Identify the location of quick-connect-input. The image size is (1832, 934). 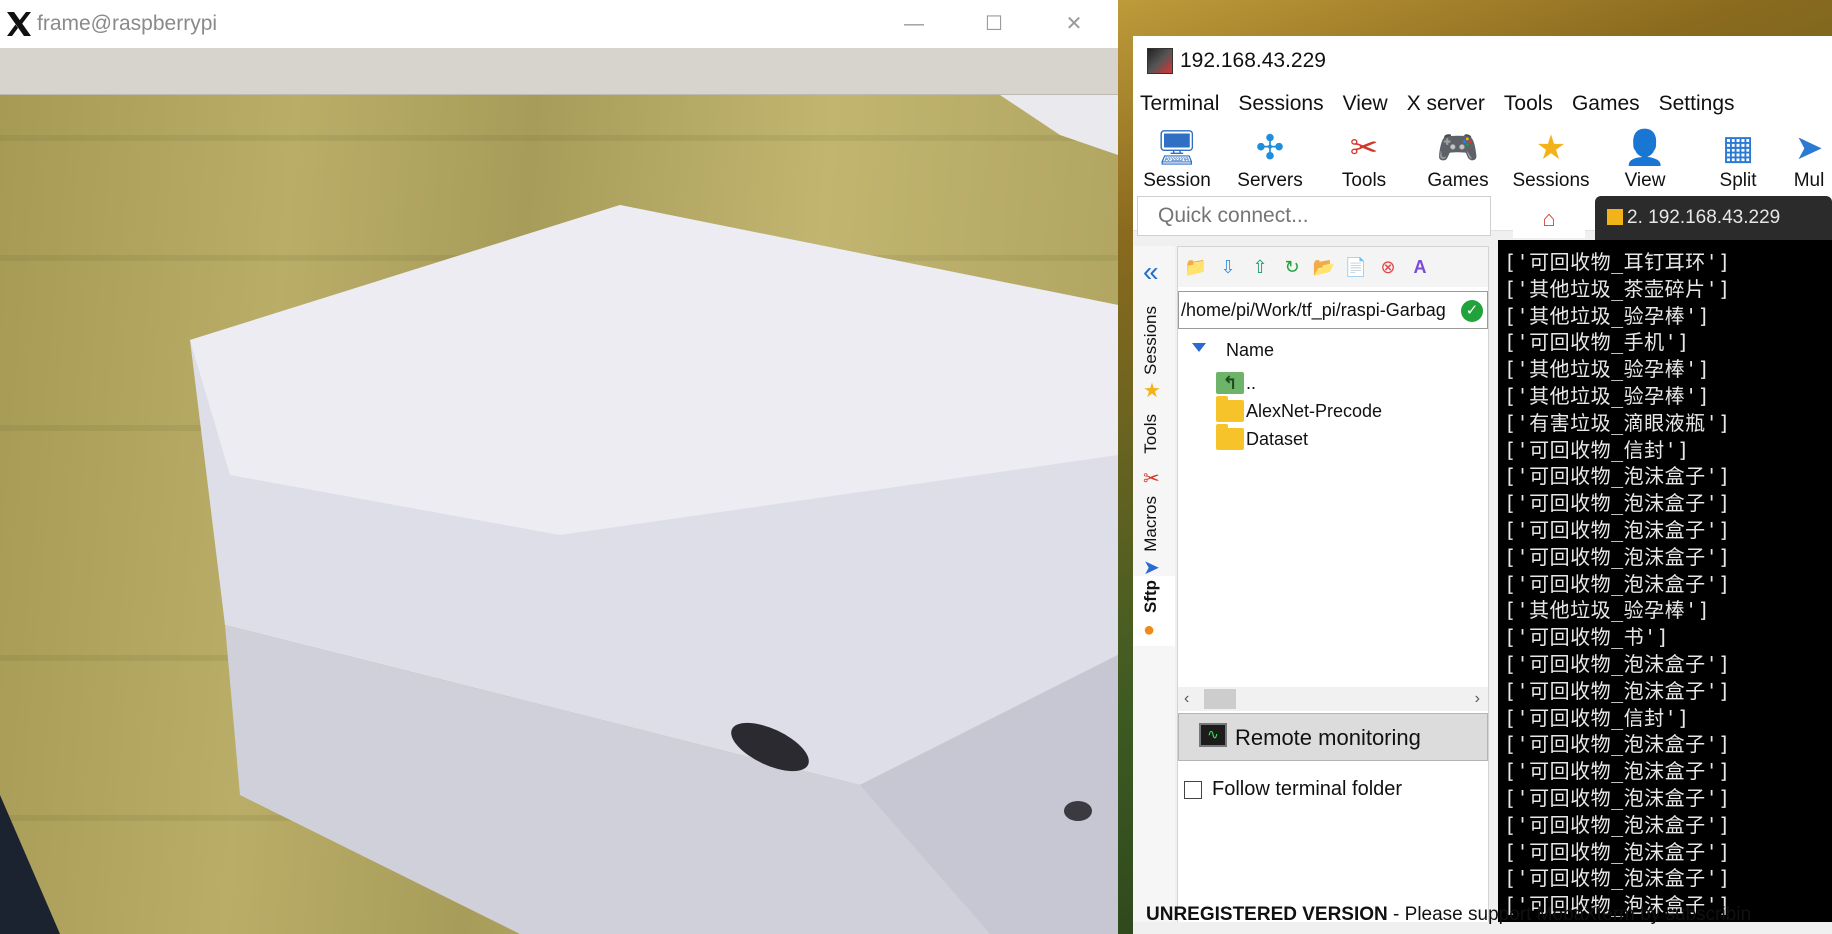
(1314, 216).